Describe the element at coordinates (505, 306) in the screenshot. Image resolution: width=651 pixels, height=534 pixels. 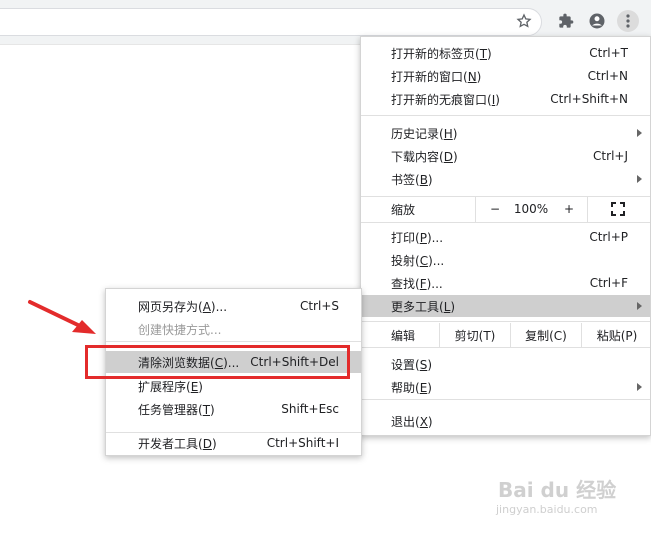
I see `menu-item-tools-3: 更多工具(L)` at that location.